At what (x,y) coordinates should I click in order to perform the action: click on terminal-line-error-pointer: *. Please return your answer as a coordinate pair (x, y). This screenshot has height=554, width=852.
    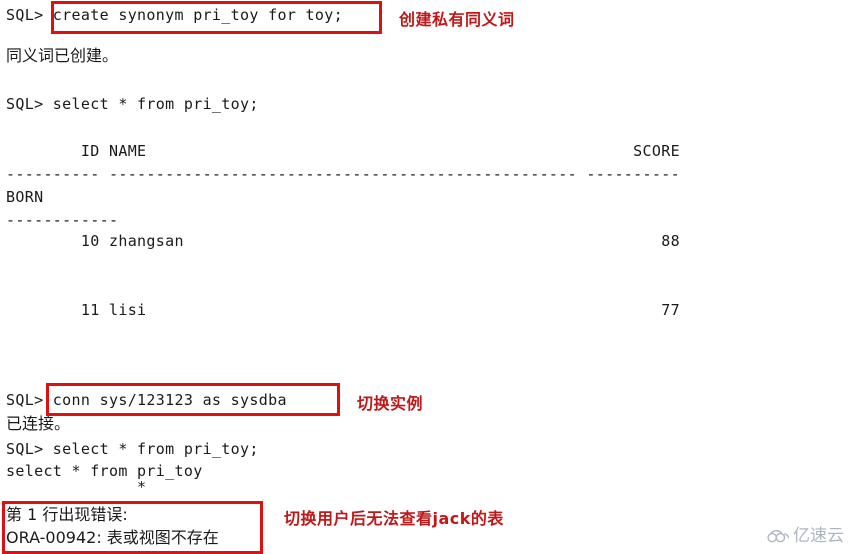
    Looking at the image, I should click on (76, 487).